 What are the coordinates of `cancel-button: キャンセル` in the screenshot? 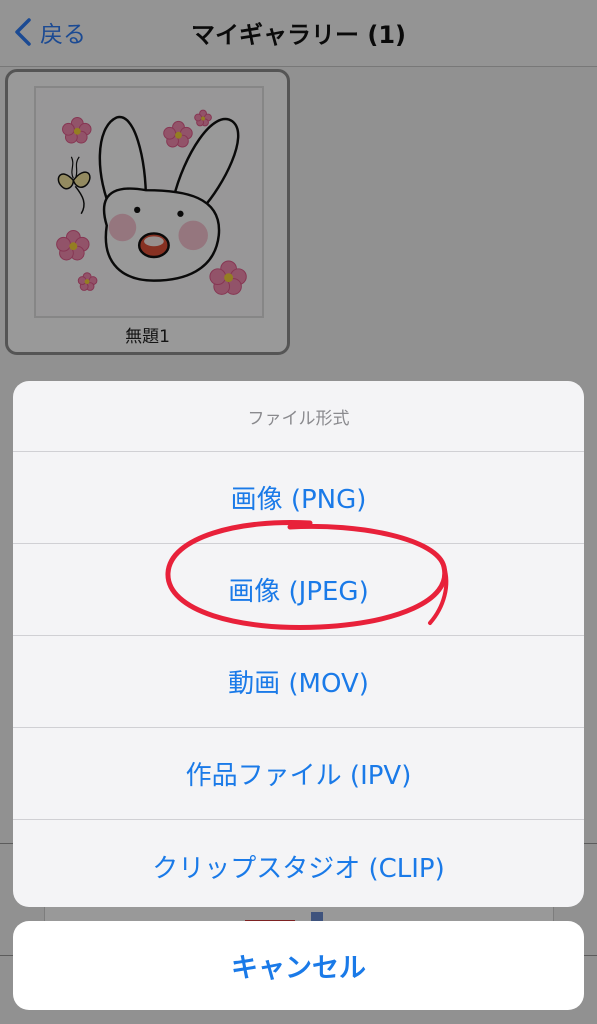 It's located at (298, 965).